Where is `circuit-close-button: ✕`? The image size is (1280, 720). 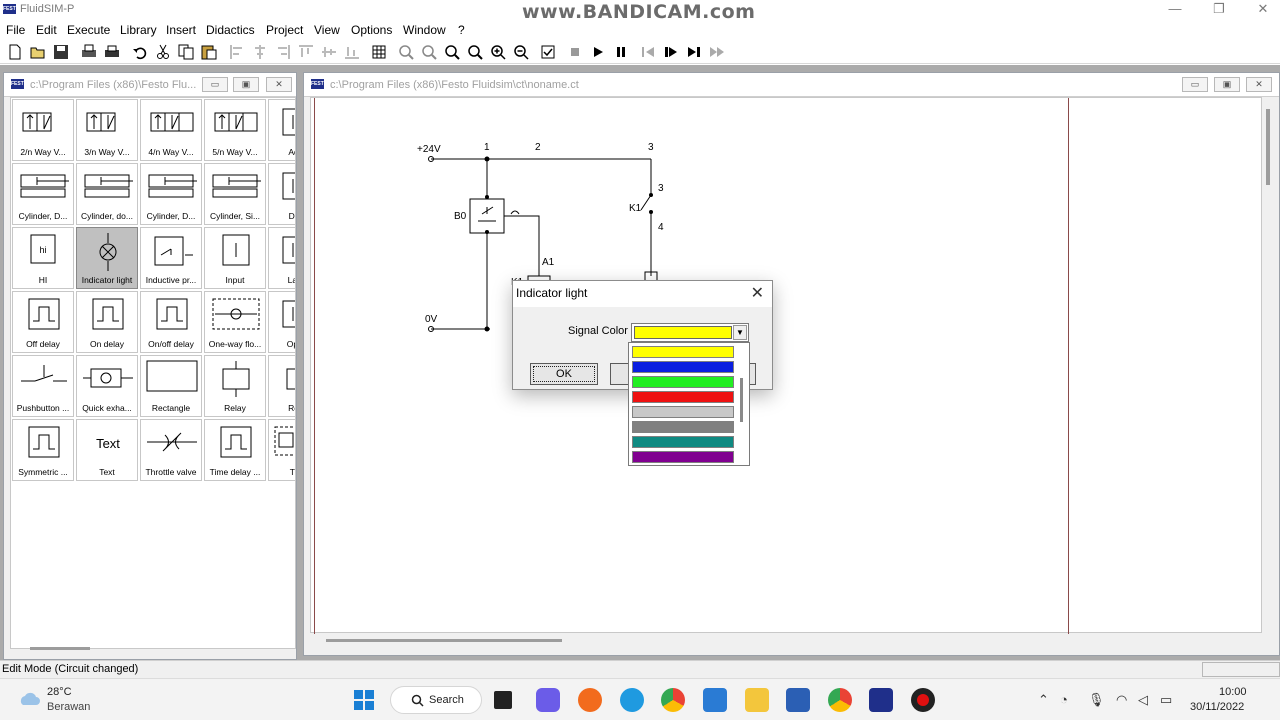
circuit-close-button: ✕ is located at coordinates (1259, 84).